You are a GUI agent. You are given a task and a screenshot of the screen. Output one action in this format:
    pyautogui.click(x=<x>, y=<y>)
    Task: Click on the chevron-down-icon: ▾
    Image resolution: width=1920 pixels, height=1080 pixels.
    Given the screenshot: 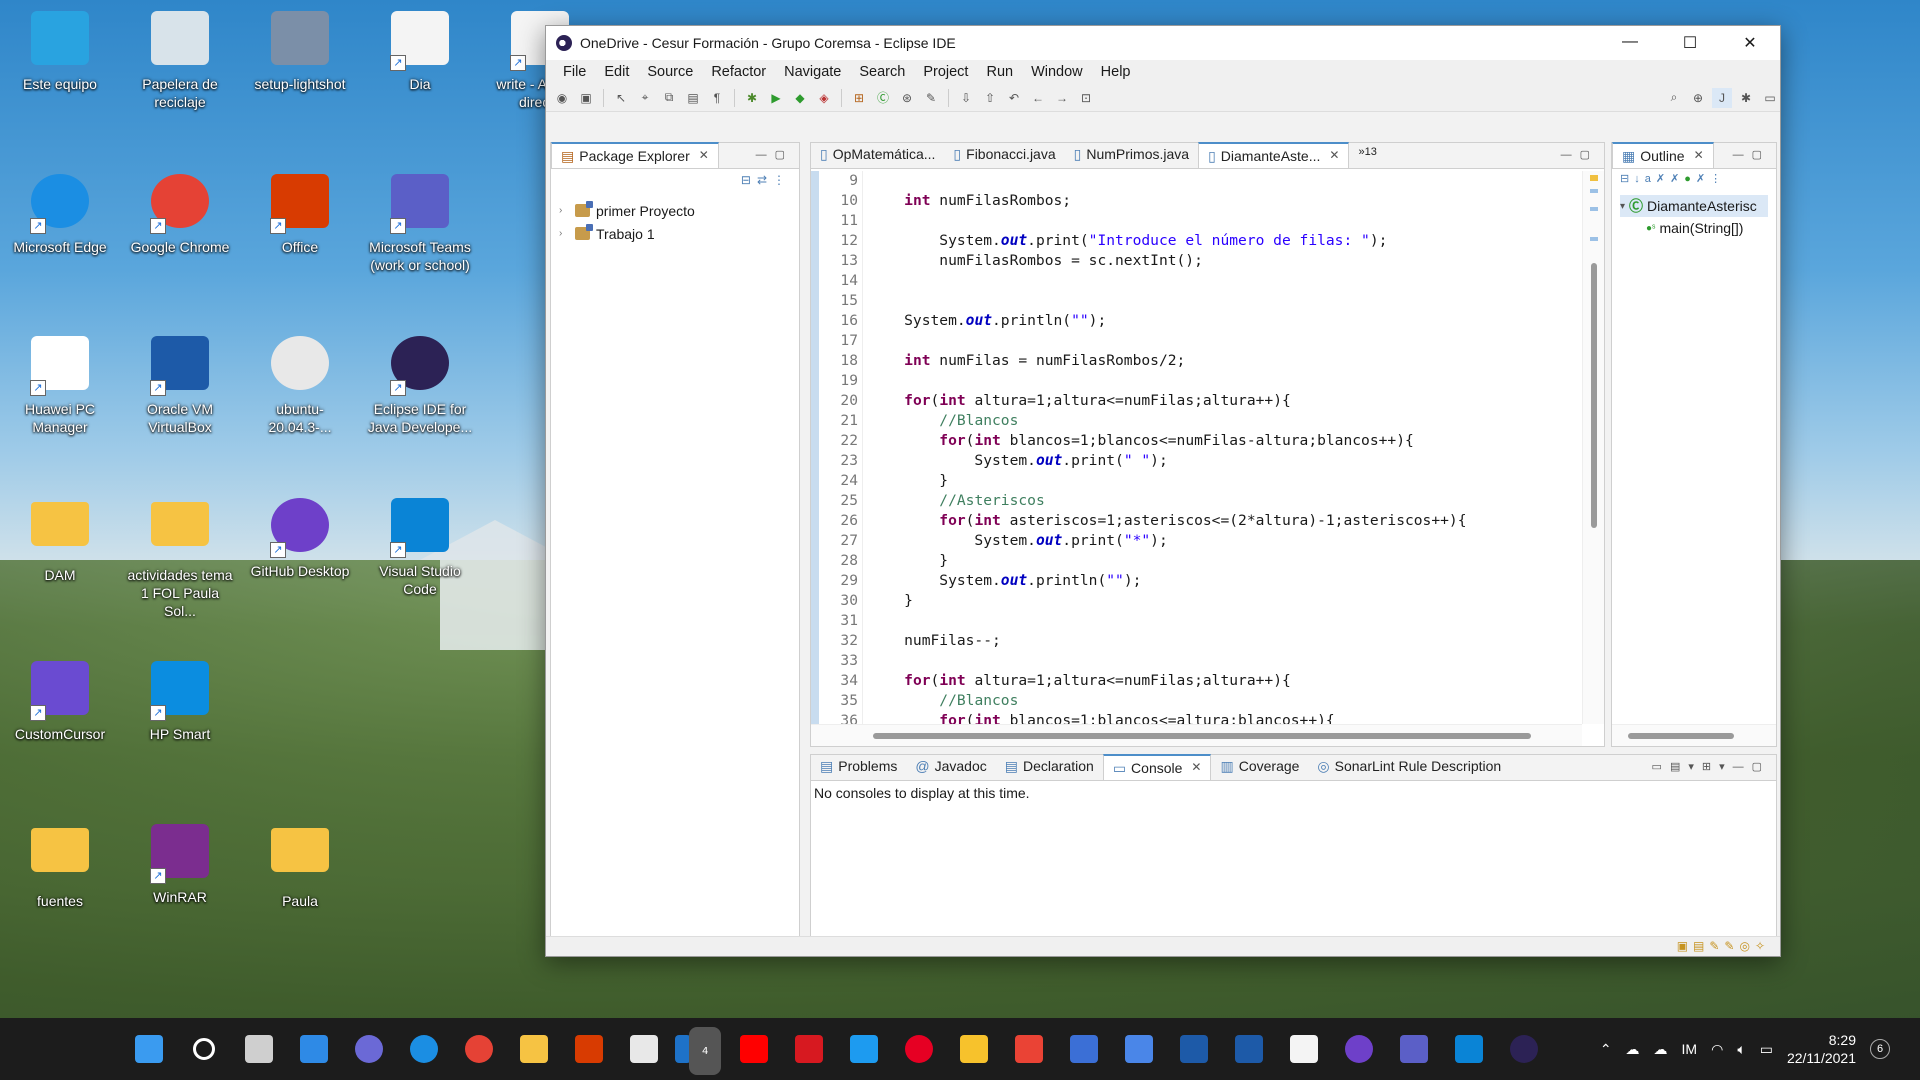 What is the action you would take?
    pyautogui.click(x=1622, y=206)
    